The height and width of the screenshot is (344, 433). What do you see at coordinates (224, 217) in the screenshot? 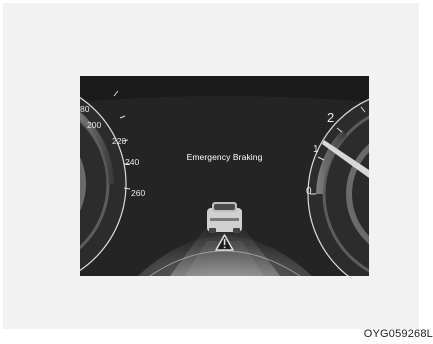
I see `car-rear-icon` at bounding box center [224, 217].